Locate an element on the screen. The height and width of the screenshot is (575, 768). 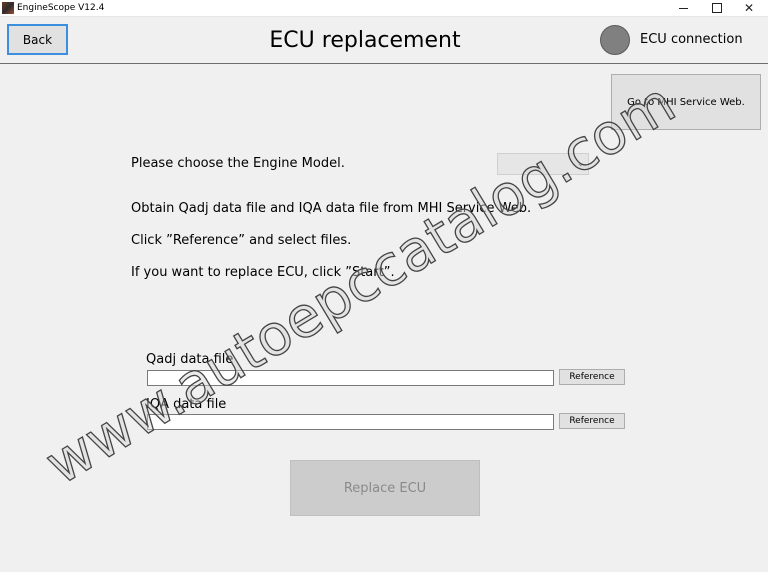
minimize-button is located at coordinates (683, 8).